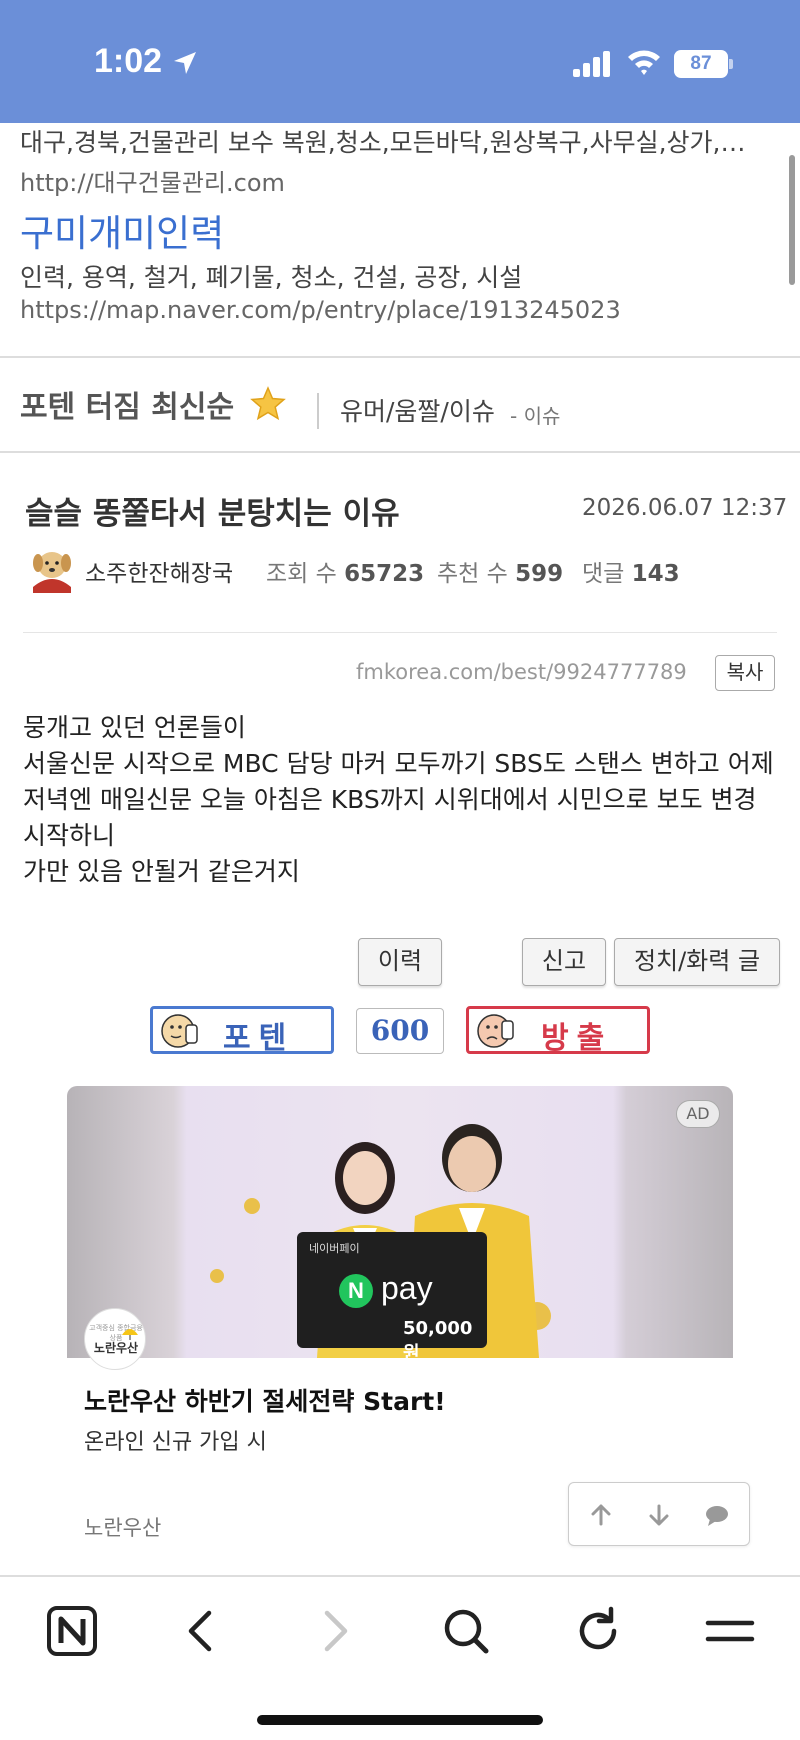  I want to click on npay-wordmark: pay, so click(407, 1288).